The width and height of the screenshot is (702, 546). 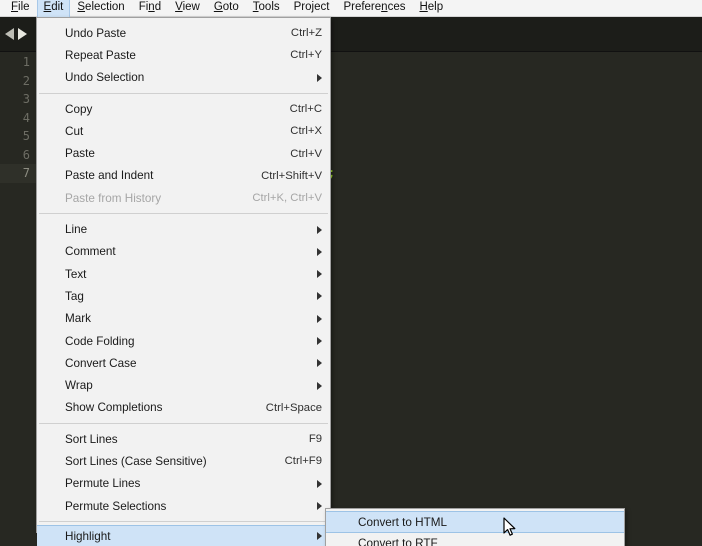 What do you see at coordinates (187, 6) in the screenshot?
I see `menubar-item-label: View` at bounding box center [187, 6].